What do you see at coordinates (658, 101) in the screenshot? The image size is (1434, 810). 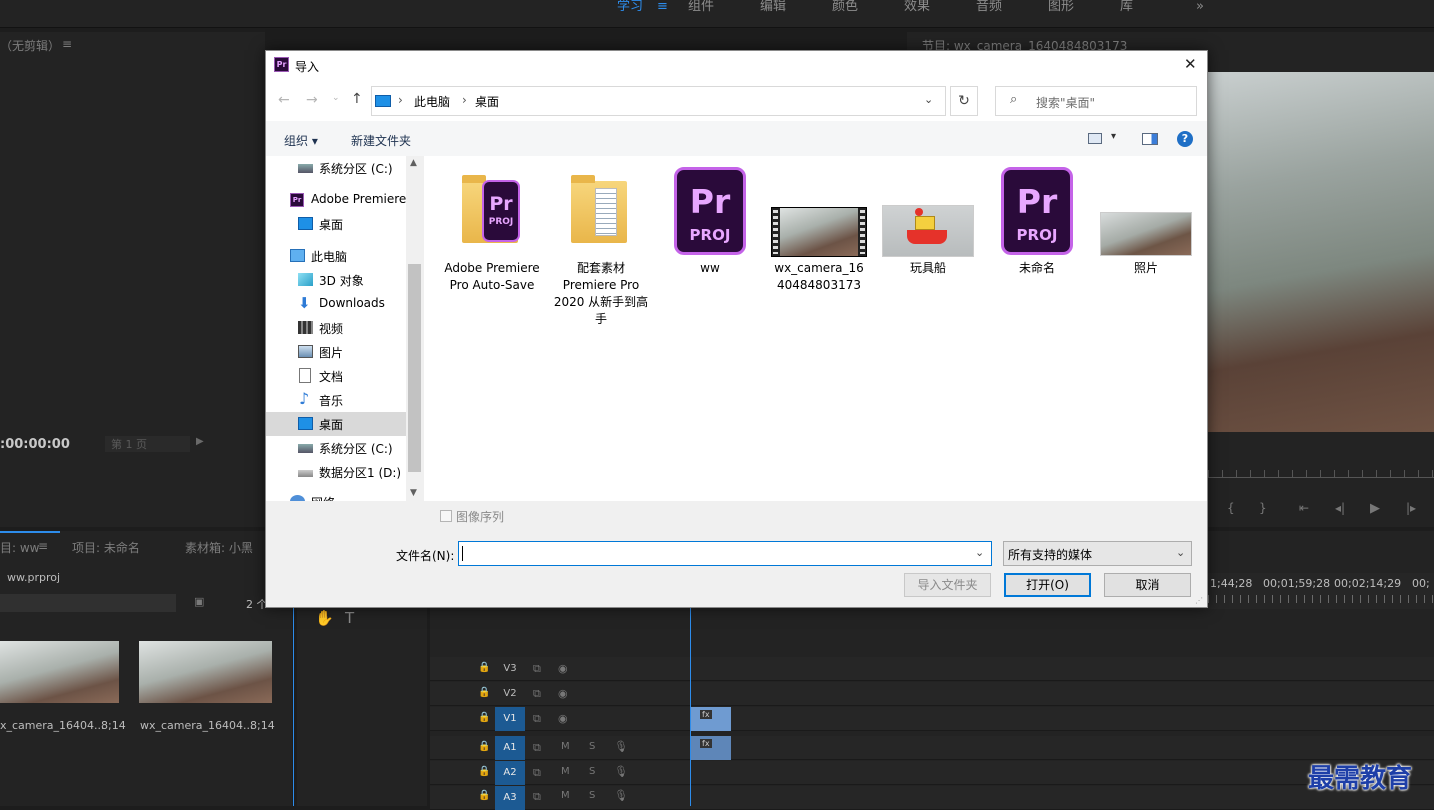 I see `address-bar: › 此电脑 › 桌面 ⌄` at bounding box center [658, 101].